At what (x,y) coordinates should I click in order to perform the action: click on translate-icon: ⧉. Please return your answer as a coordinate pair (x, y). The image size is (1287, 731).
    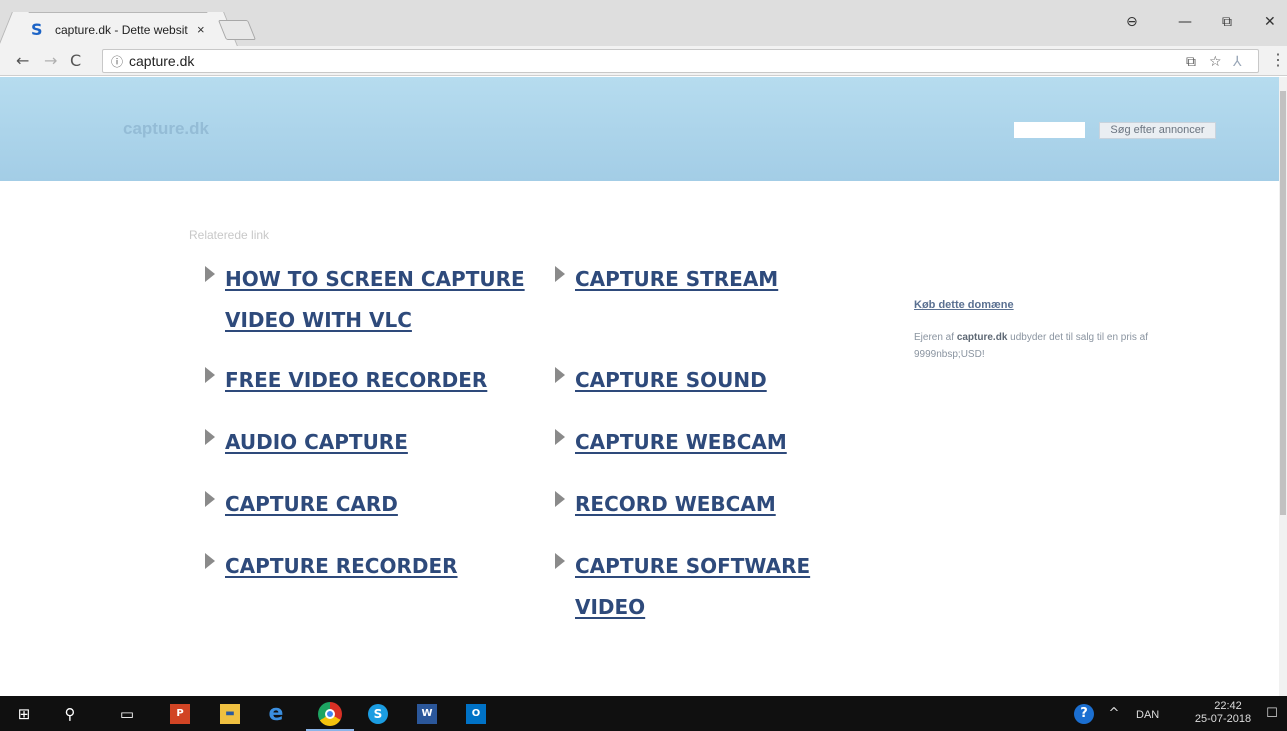
    Looking at the image, I should click on (1191, 62).